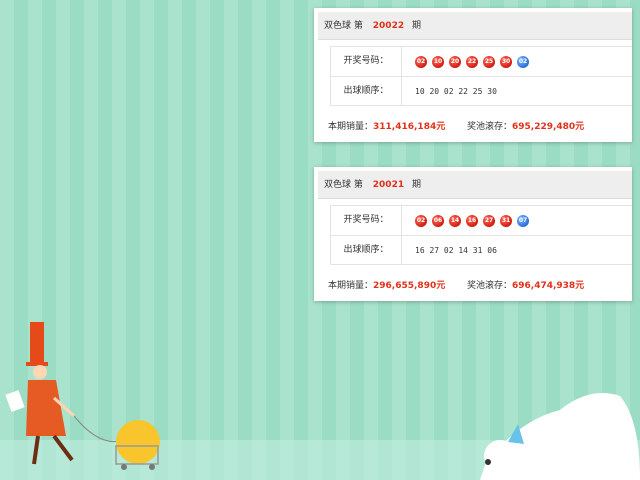 The height and width of the screenshot is (480, 640). What do you see at coordinates (456, 91) in the screenshot?
I see `draw-order-value: 10 20 02 22 25 30` at bounding box center [456, 91].